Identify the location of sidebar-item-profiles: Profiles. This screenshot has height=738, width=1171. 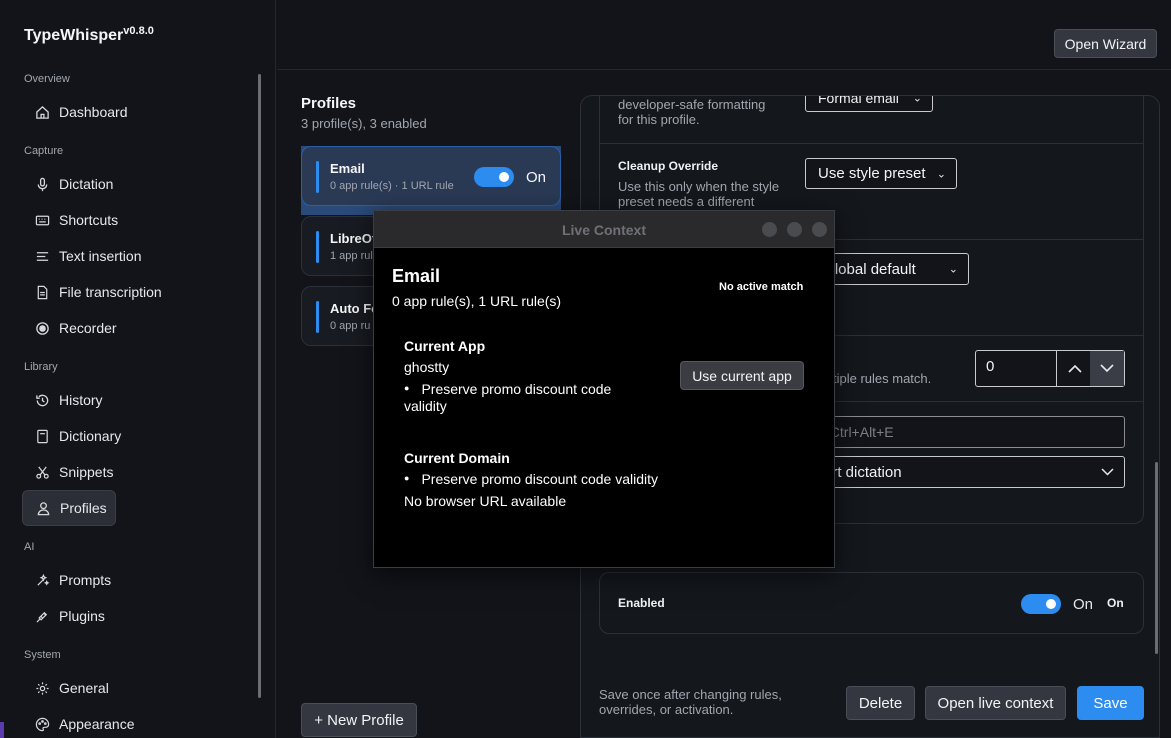
(69, 508).